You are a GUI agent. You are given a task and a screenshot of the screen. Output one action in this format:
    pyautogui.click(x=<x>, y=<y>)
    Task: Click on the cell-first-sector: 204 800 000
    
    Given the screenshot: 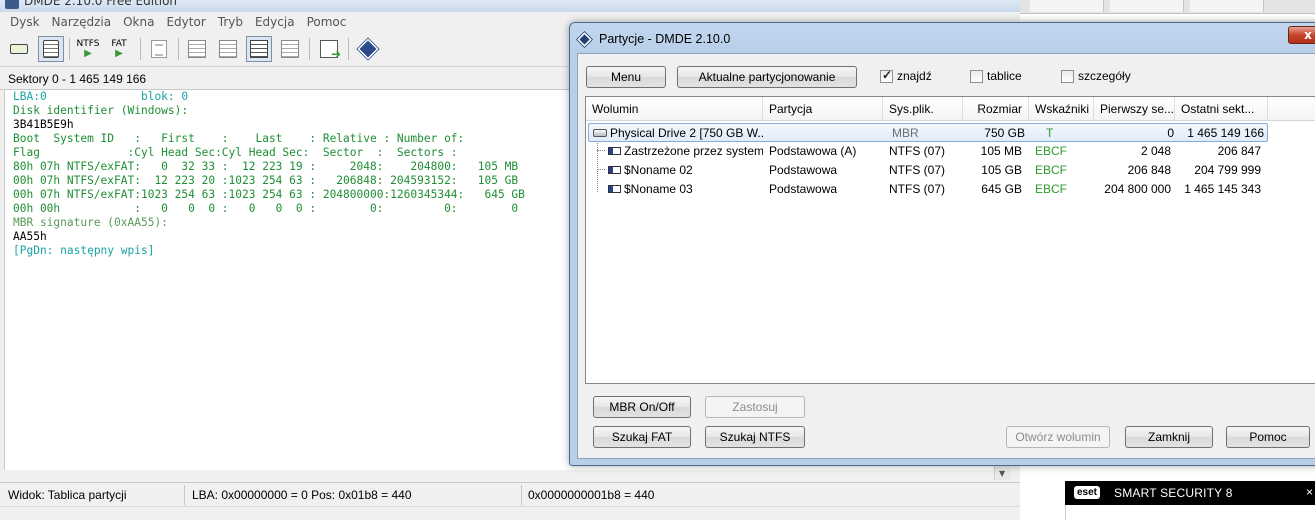 What is the action you would take?
    pyautogui.click(x=1137, y=189)
    